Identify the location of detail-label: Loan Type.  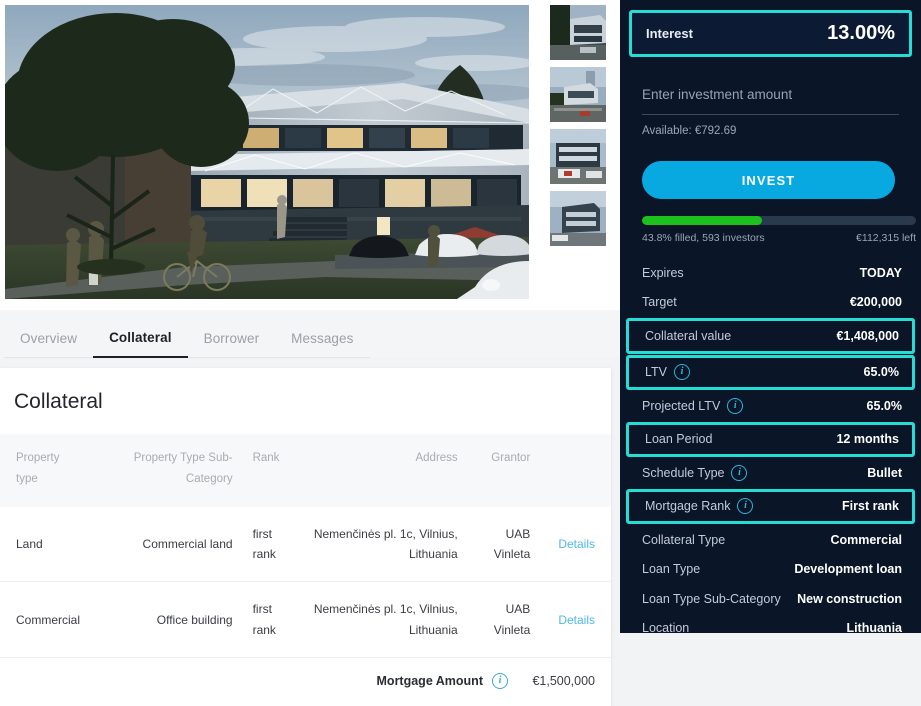
(671, 569).